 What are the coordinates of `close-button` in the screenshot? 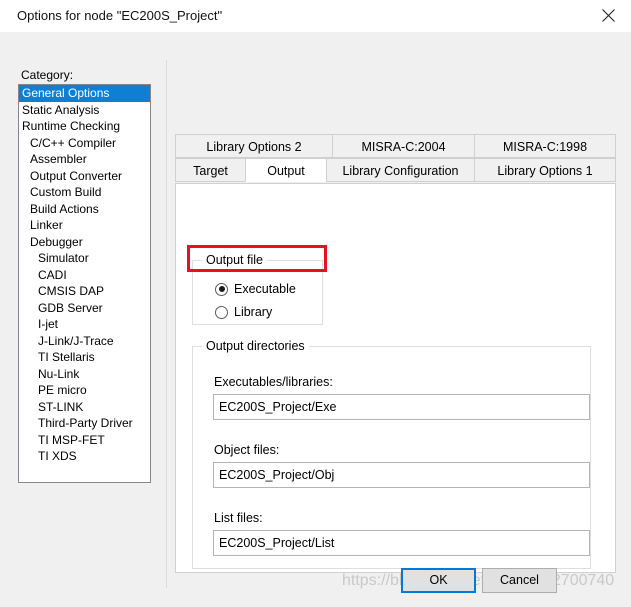 It's located at (608, 15).